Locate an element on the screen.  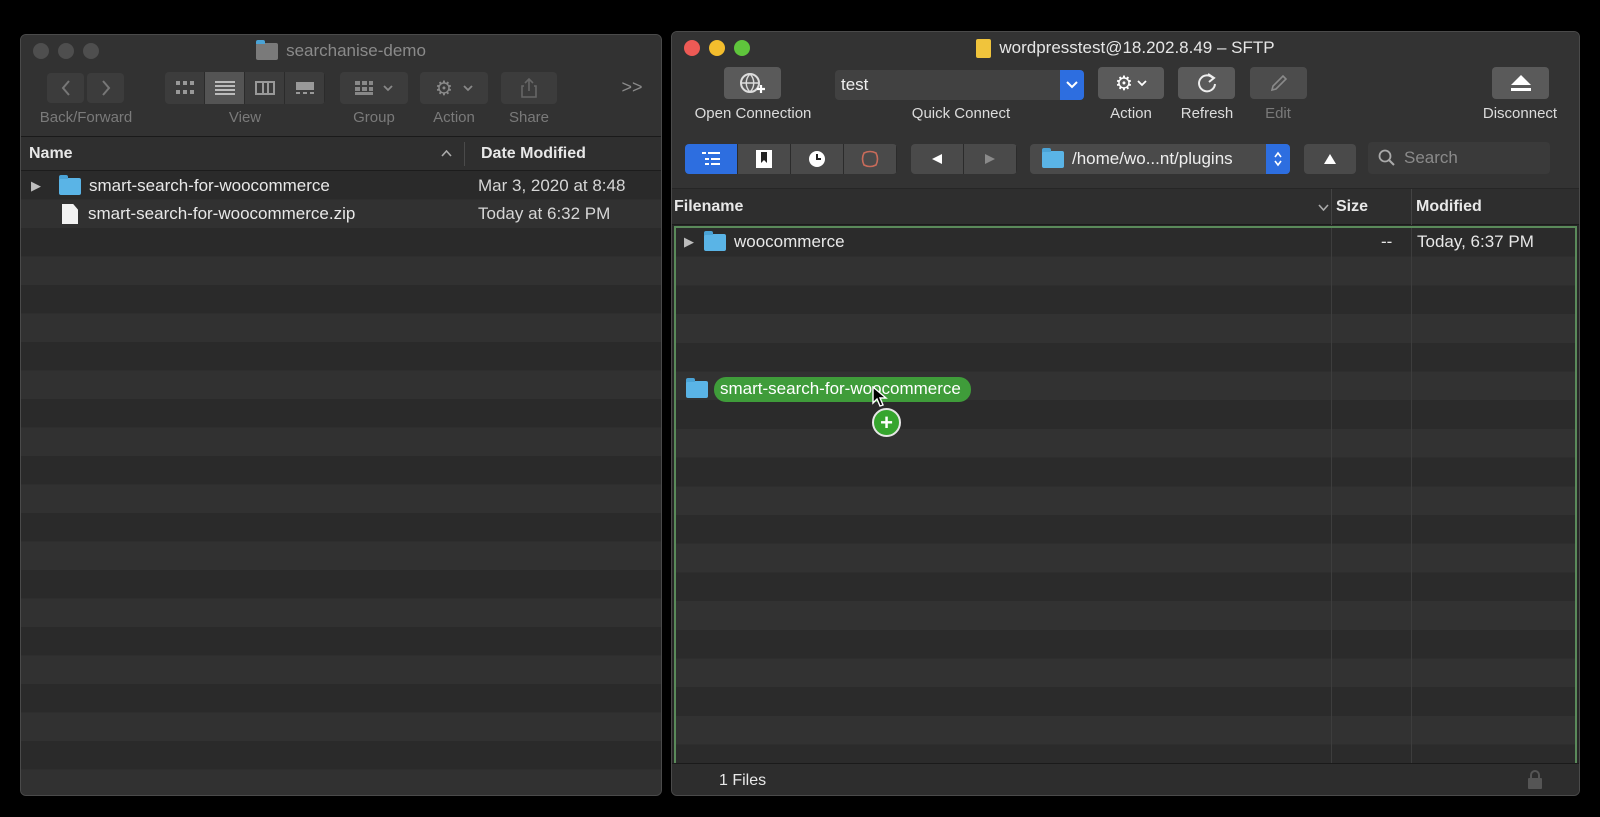
gallery-icon is located at coordinates (304, 88).